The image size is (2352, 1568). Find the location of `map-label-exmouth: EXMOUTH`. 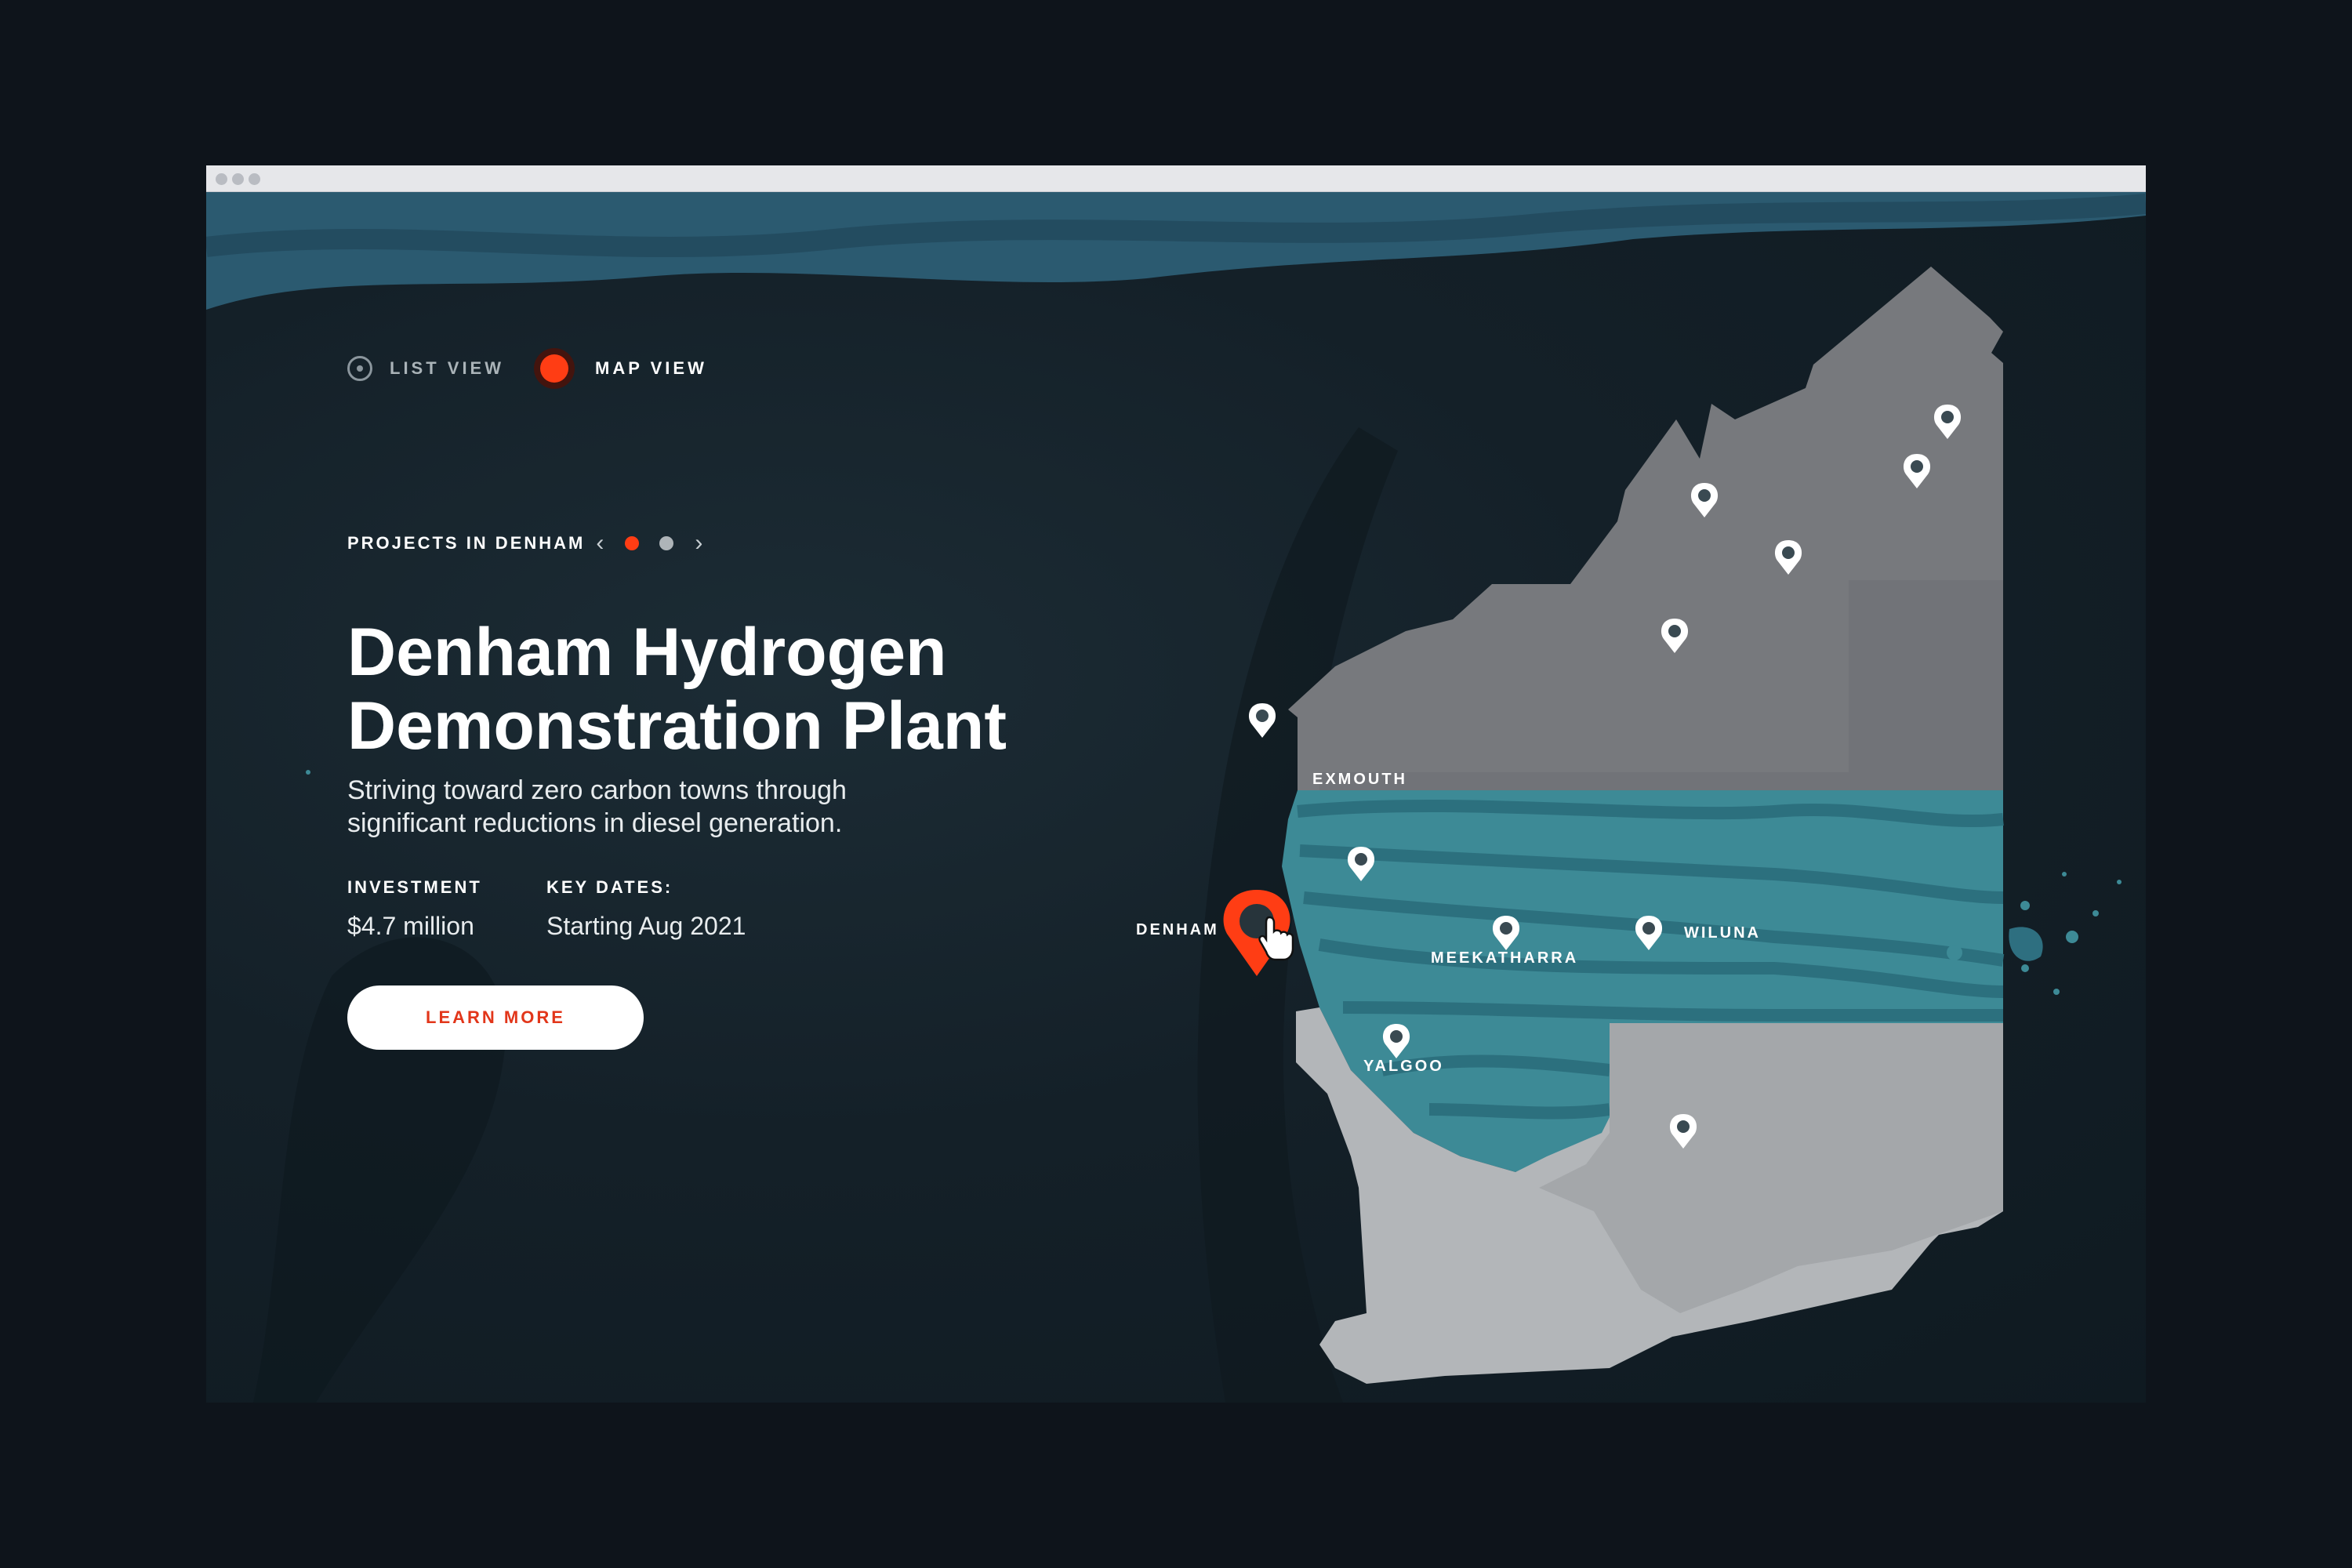

map-label-exmouth: EXMOUTH is located at coordinates (1359, 780).